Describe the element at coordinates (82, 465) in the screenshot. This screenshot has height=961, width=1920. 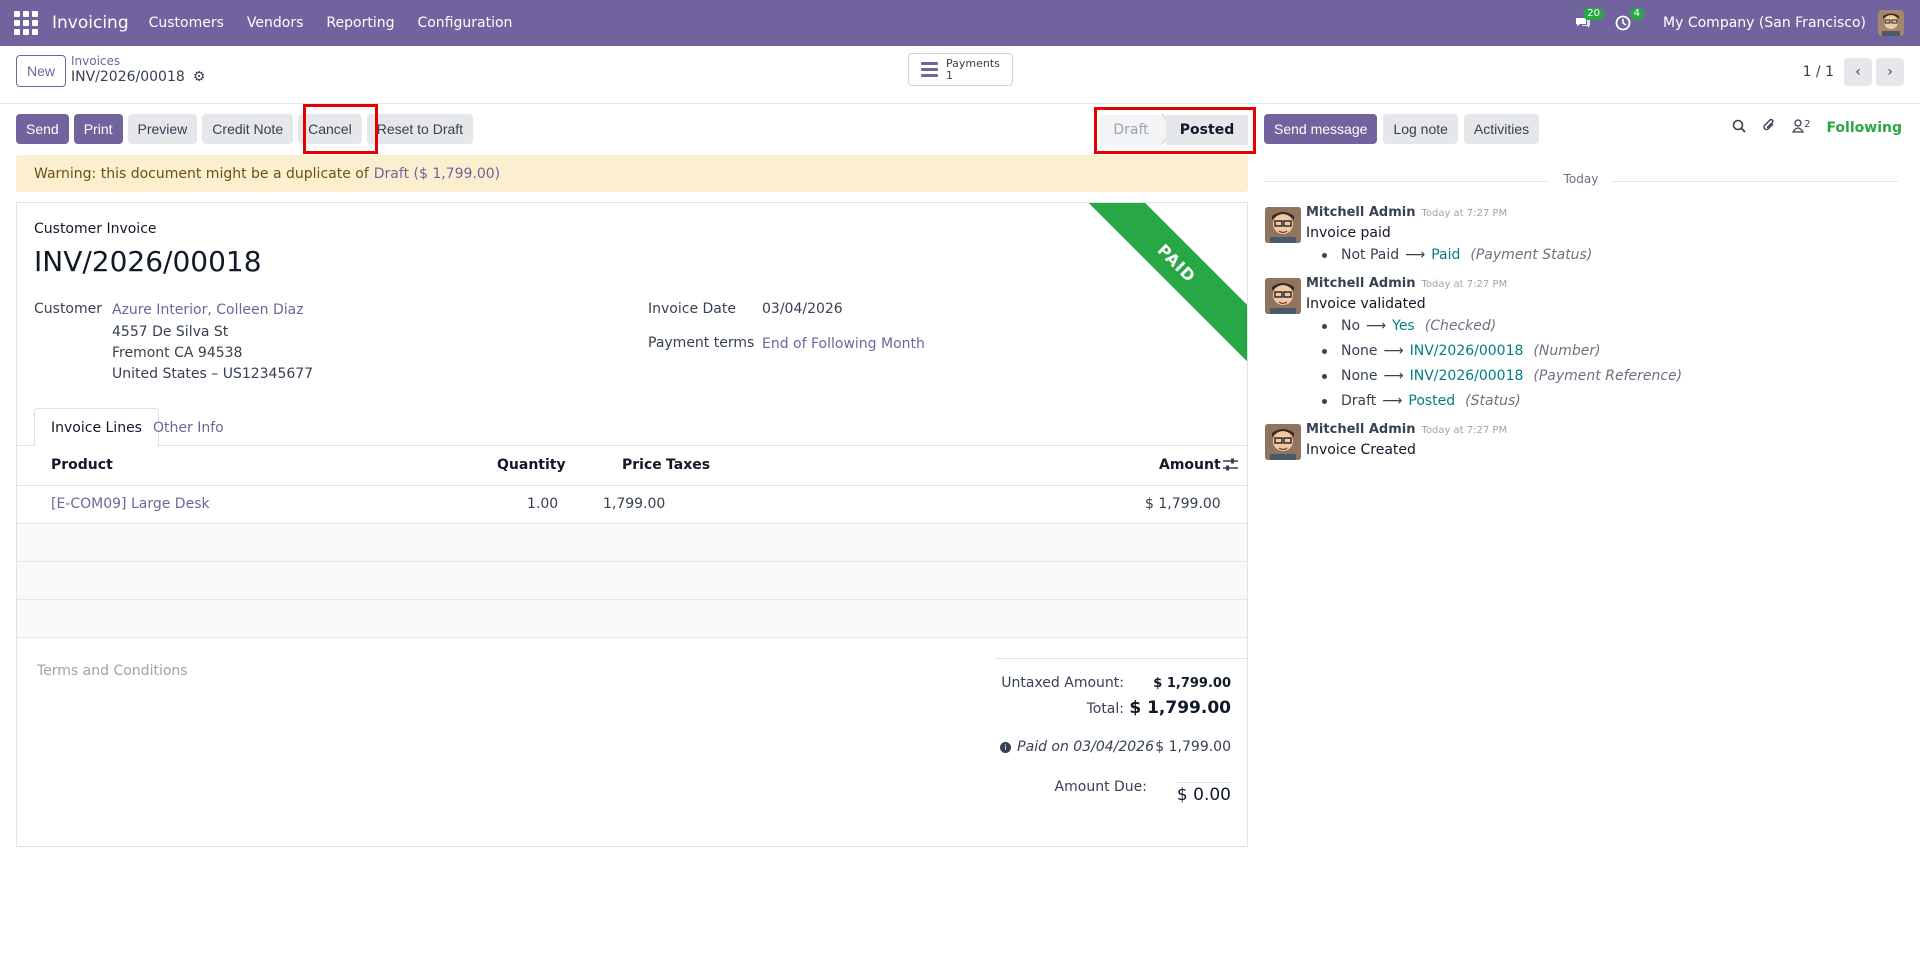
I see `col-product: Product` at that location.